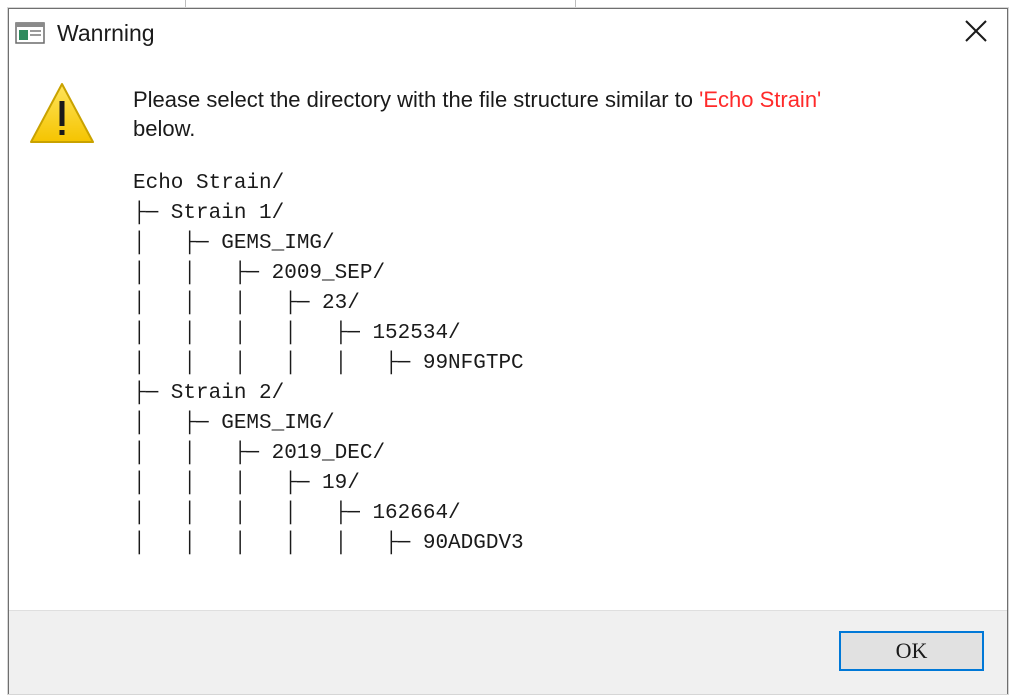 This screenshot has height=698, width=1012. I want to click on close-icon, so click(976, 33).